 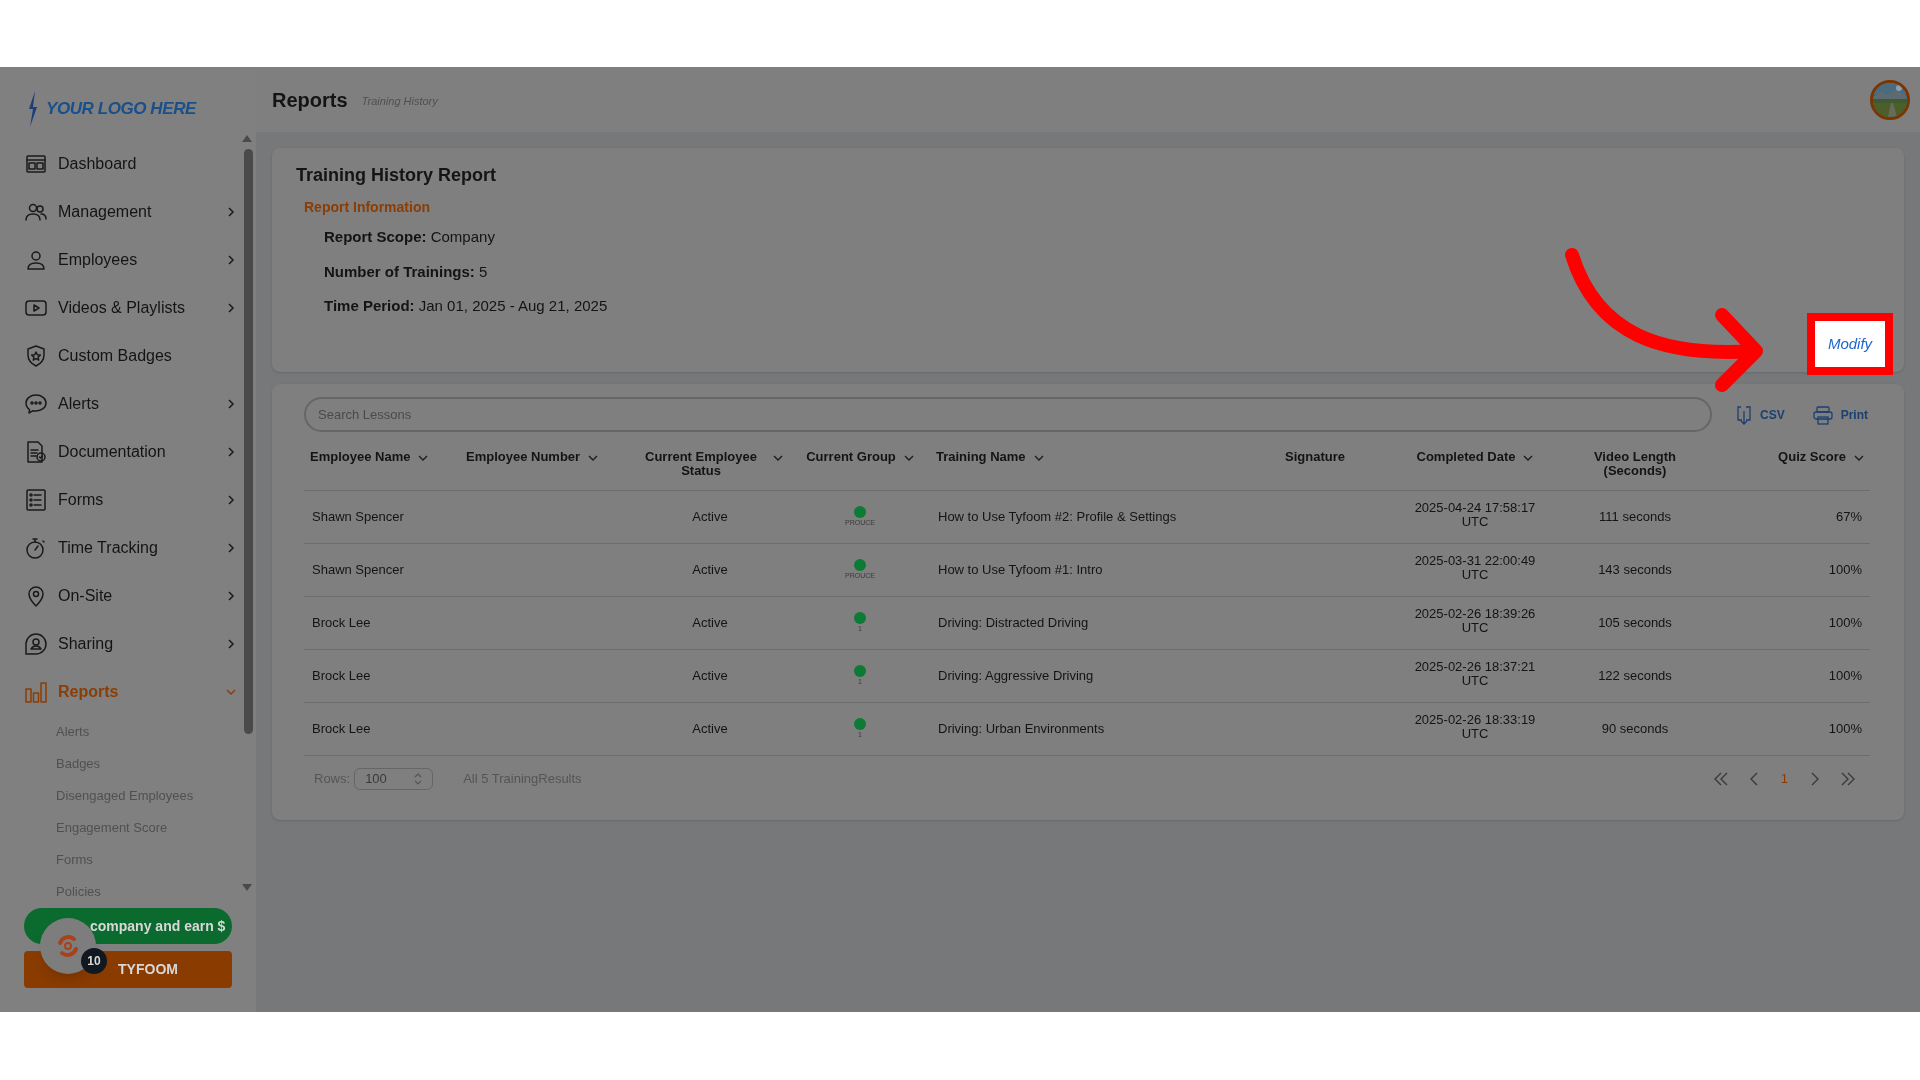 I want to click on sidebar-item: Dashboard, so click(x=130, y=164).